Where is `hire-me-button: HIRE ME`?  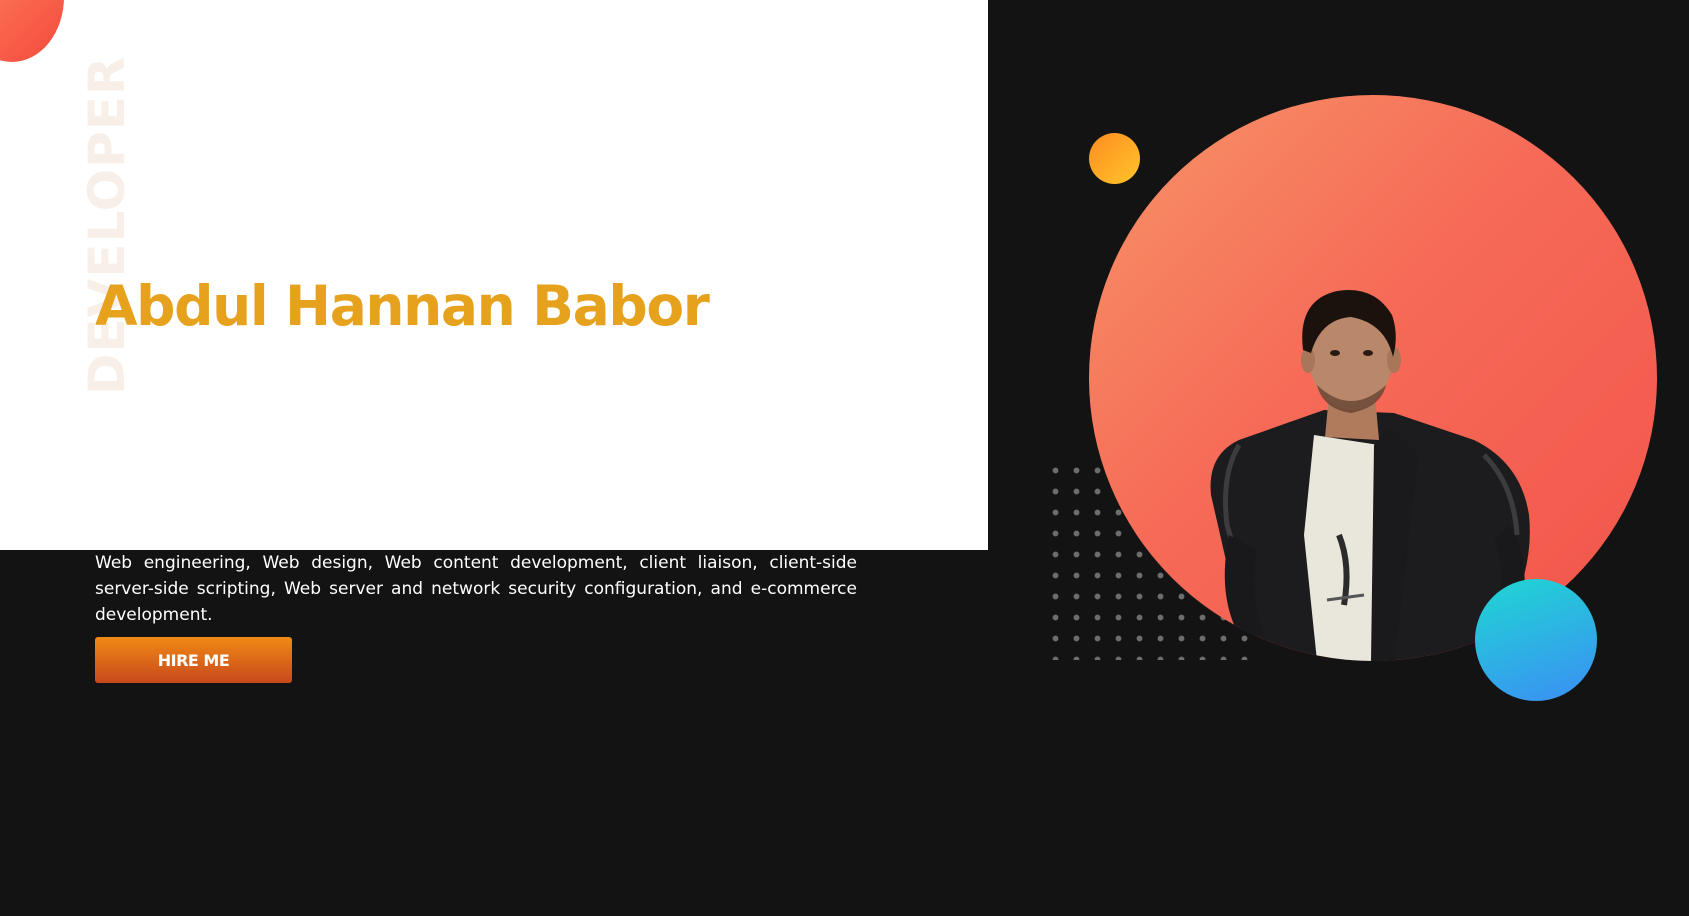
hire-me-button: HIRE ME is located at coordinates (193, 660).